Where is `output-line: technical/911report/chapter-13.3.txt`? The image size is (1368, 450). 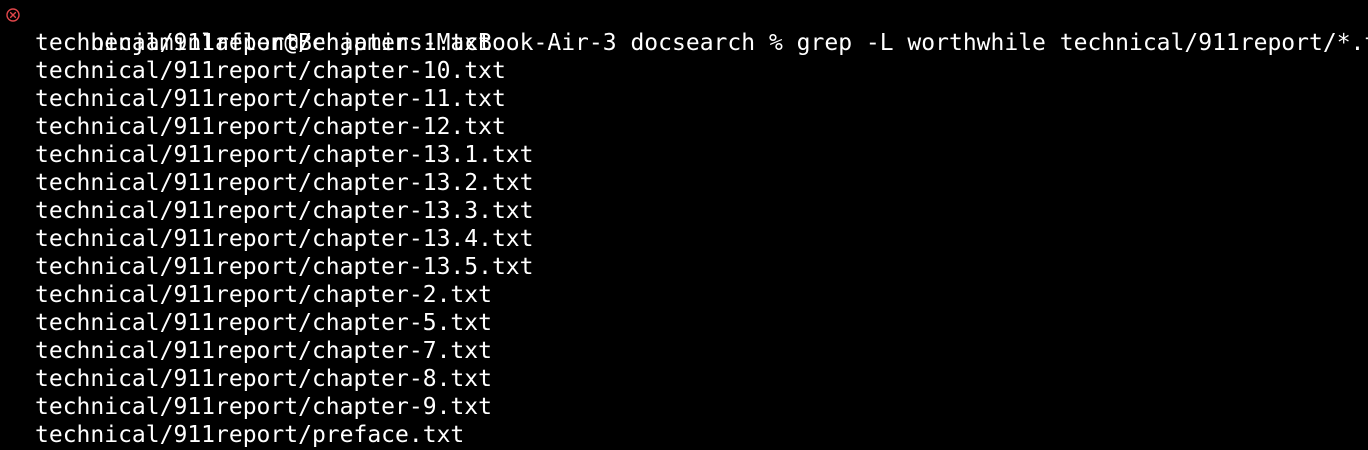 output-line: technical/911report/chapter-13.3.txt is located at coordinates (284, 211).